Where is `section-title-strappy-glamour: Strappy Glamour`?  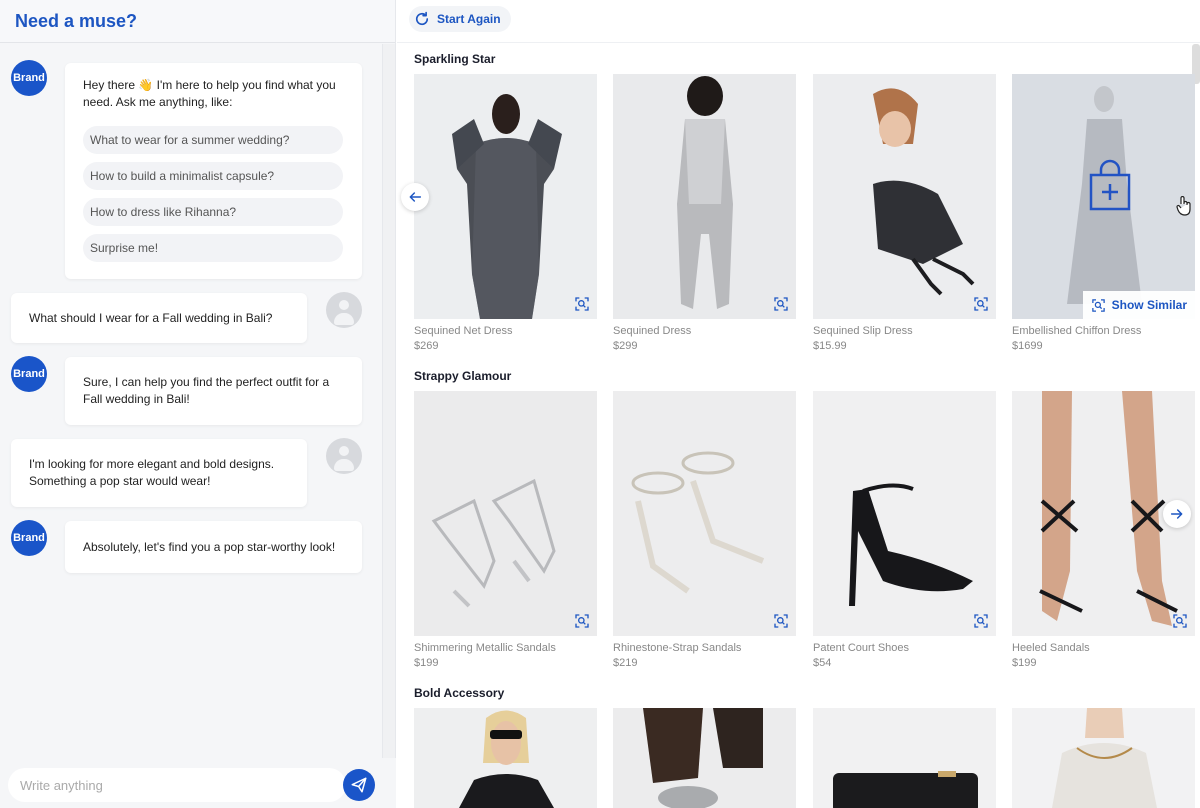
section-title-strappy-glamour: Strappy Glamour is located at coordinates (463, 376).